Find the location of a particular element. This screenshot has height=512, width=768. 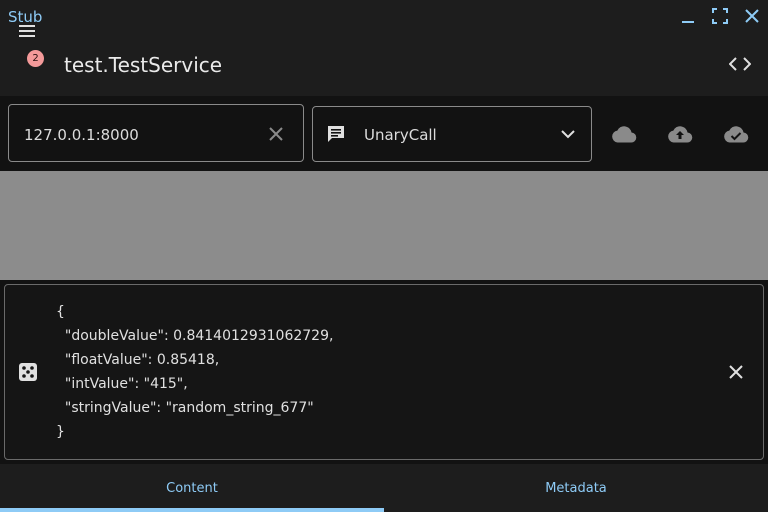

clear-address-icon is located at coordinates (276, 134).